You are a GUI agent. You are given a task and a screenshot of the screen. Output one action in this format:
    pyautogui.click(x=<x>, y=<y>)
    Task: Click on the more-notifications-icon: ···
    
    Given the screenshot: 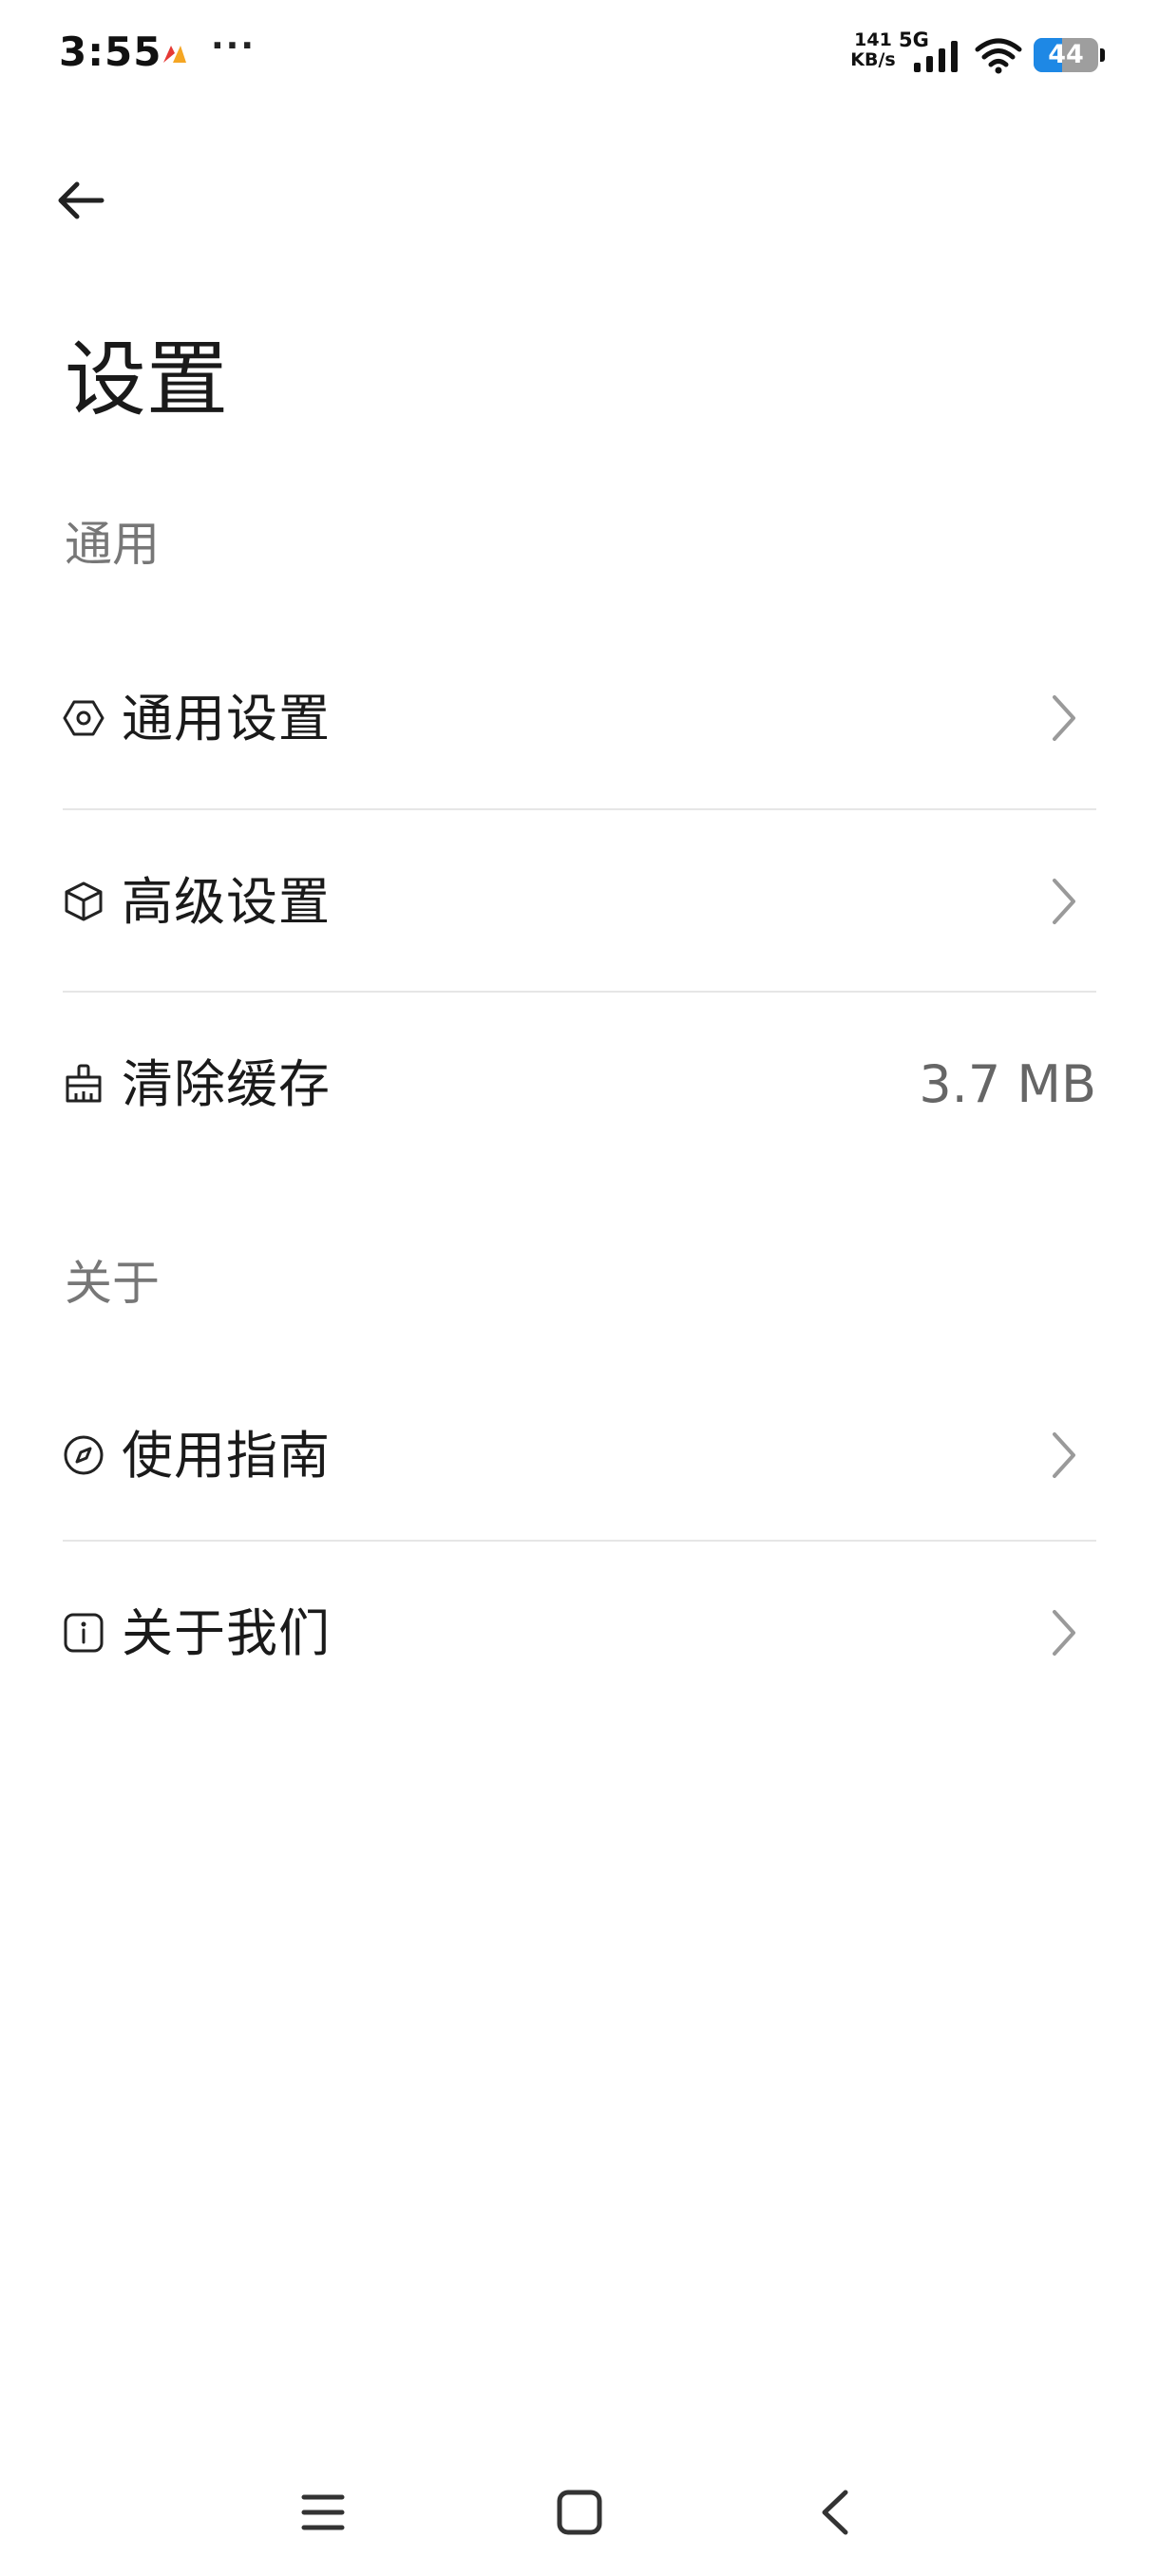 What is the action you would take?
    pyautogui.click(x=233, y=46)
    